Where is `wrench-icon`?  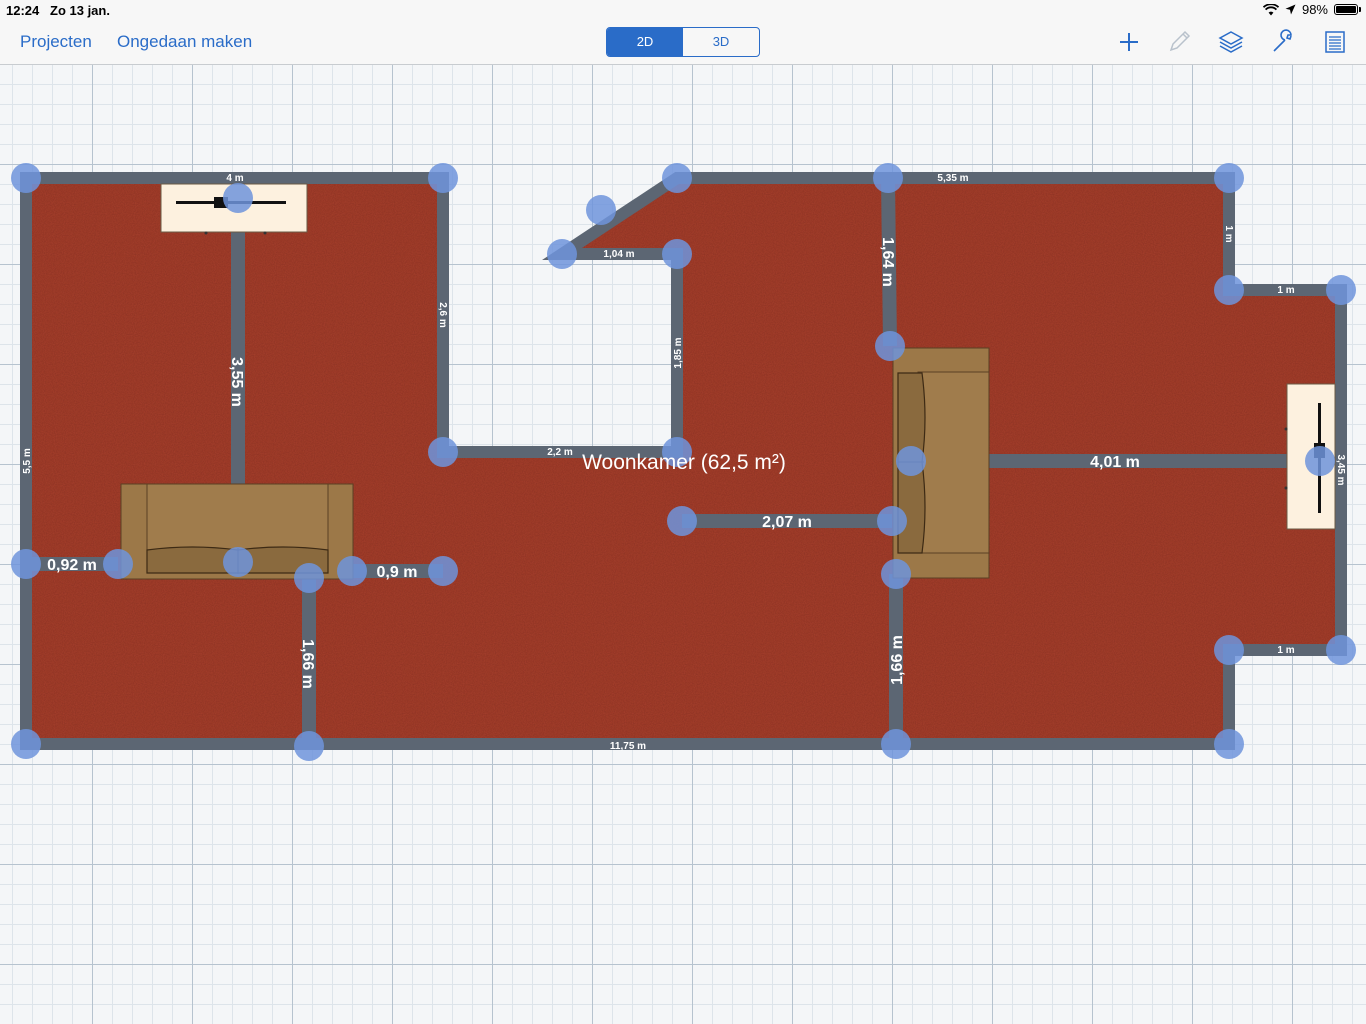 wrench-icon is located at coordinates (1283, 42).